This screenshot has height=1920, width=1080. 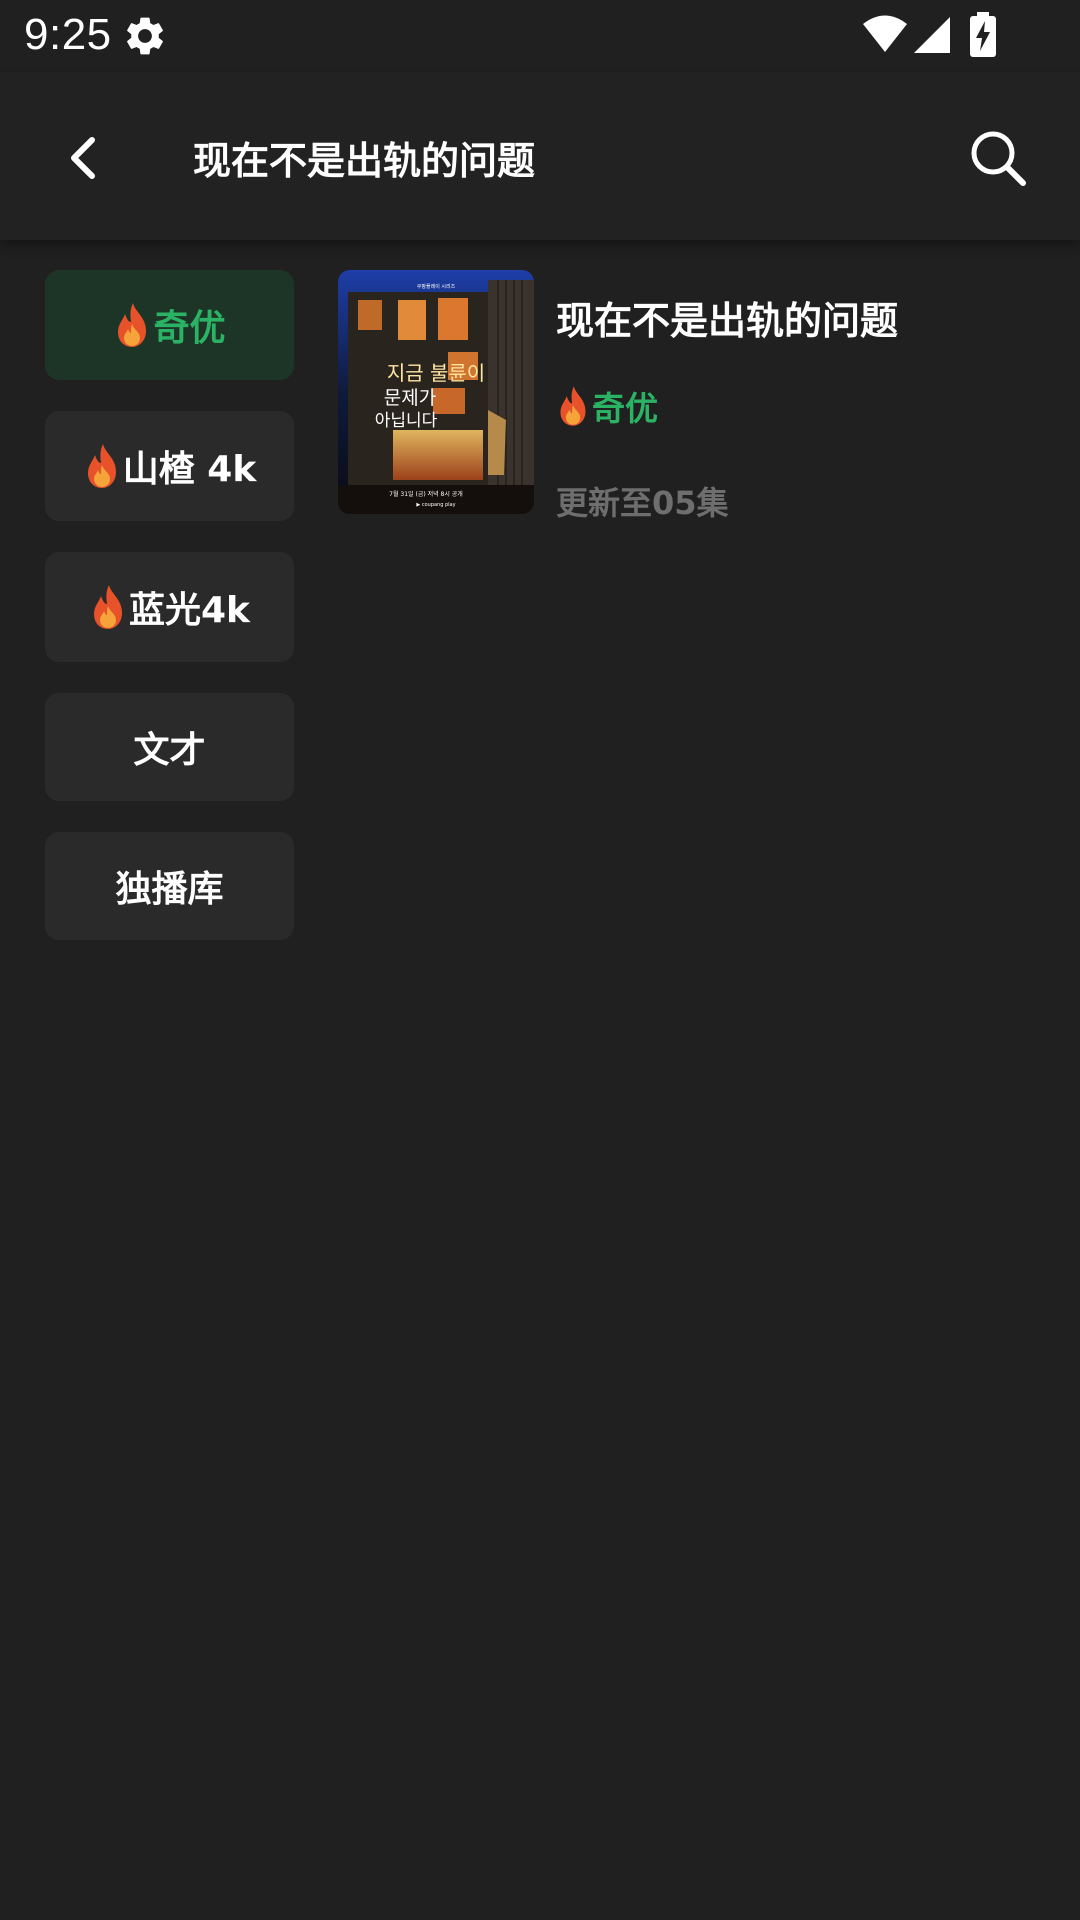 What do you see at coordinates (983, 34) in the screenshot?
I see `battery-charging-icon` at bounding box center [983, 34].